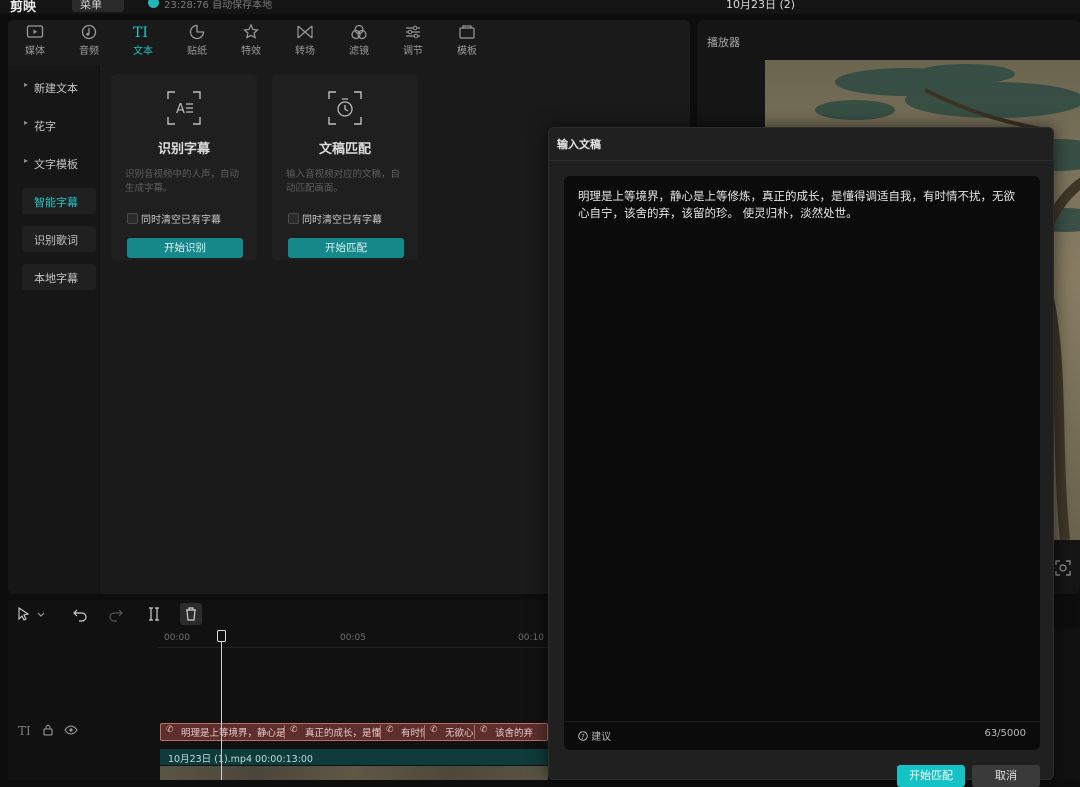 This screenshot has width=1080, height=787. What do you see at coordinates (413, 43) in the screenshot?
I see `tab-adjust: 调节` at bounding box center [413, 43].